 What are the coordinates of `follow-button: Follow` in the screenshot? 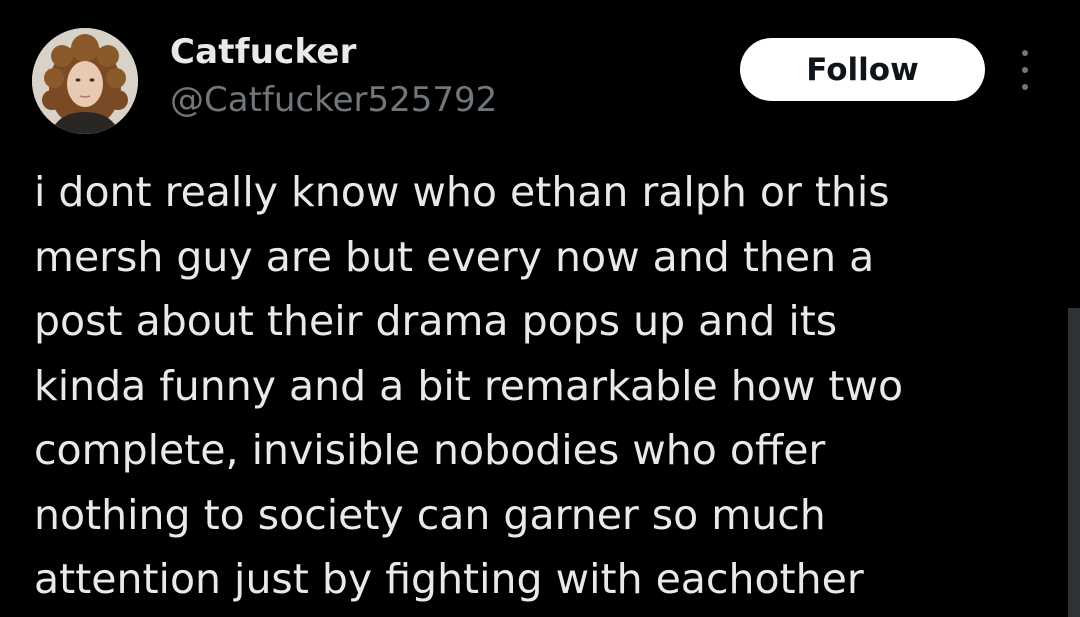 It's located at (862, 69).